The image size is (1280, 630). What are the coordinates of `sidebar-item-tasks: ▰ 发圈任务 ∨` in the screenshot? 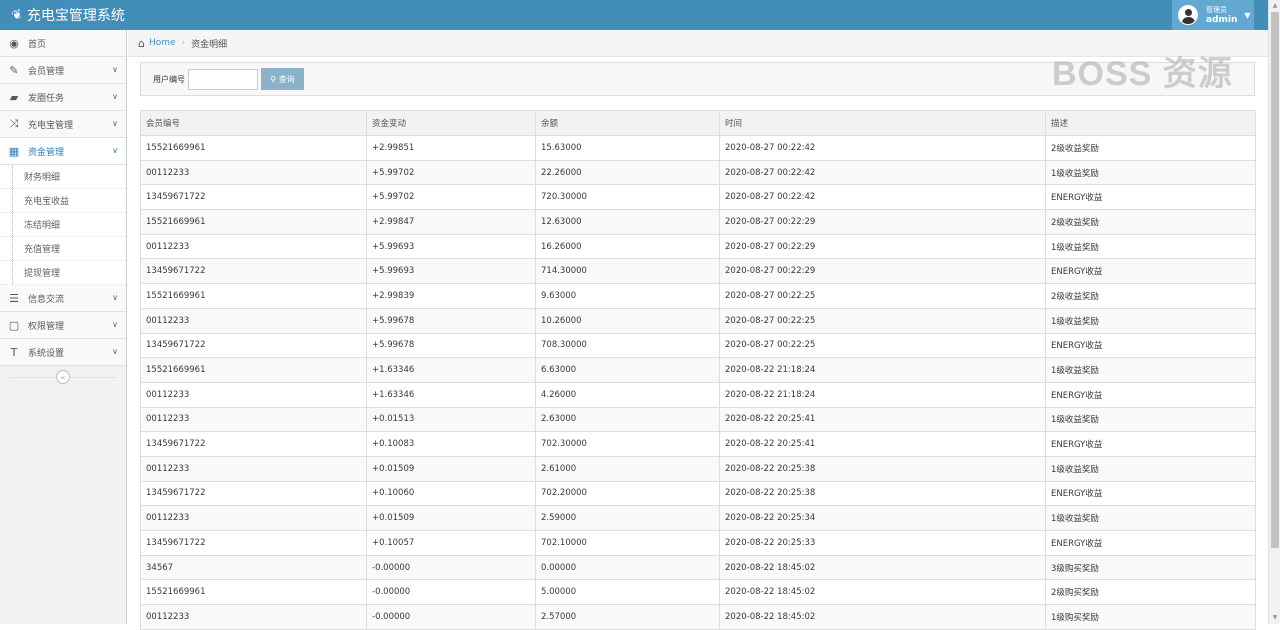 It's located at (63, 97).